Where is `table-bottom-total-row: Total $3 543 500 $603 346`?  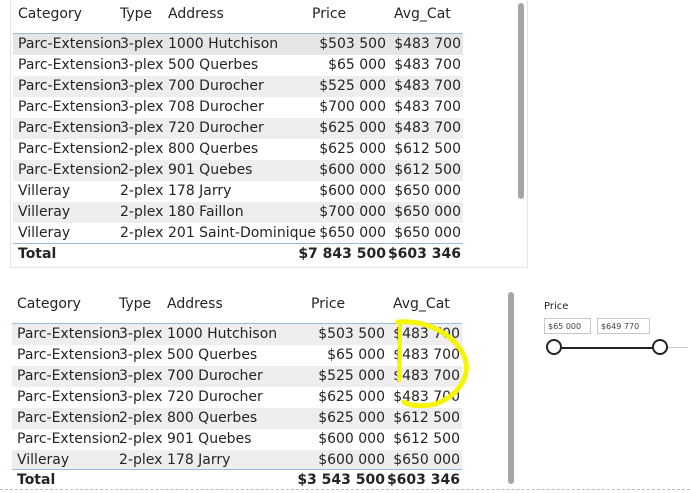 table-bottom-total-row: Total $3 543 500 $603 346 is located at coordinates (237, 480).